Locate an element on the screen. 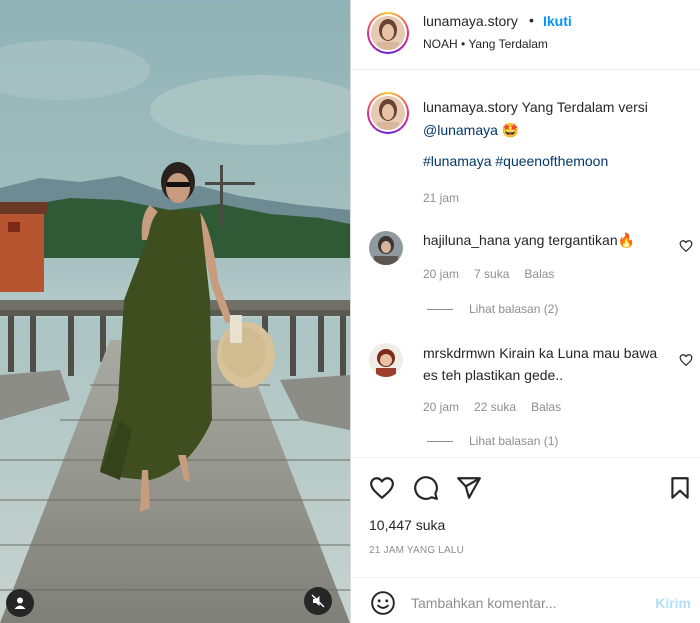 The height and width of the screenshot is (623, 700). add-comment-bar: Kirim is located at coordinates (525, 600).